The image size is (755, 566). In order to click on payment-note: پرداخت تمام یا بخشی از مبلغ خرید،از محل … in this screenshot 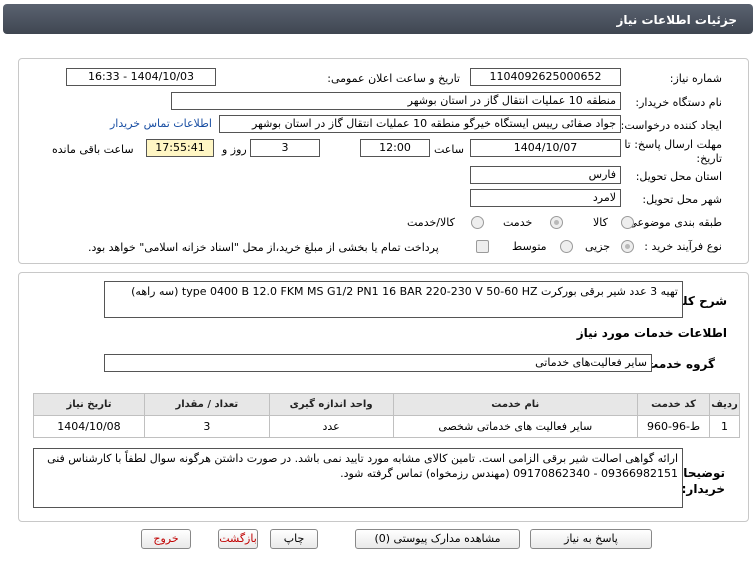, I will do `click(263, 247)`.